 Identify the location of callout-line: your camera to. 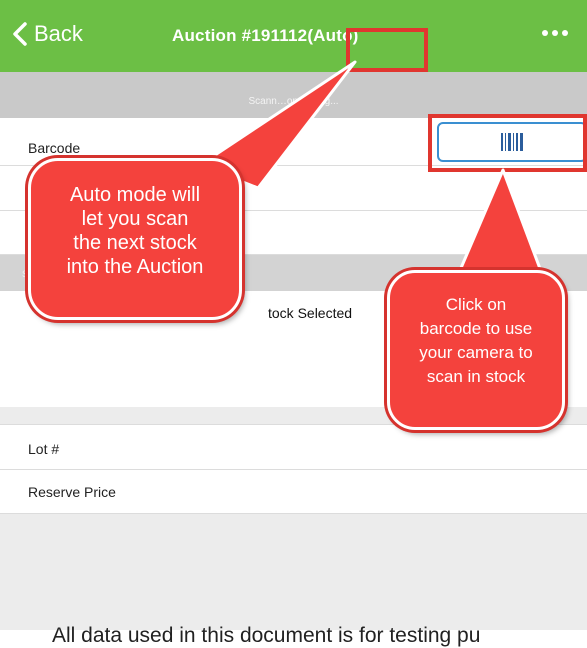
(476, 352).